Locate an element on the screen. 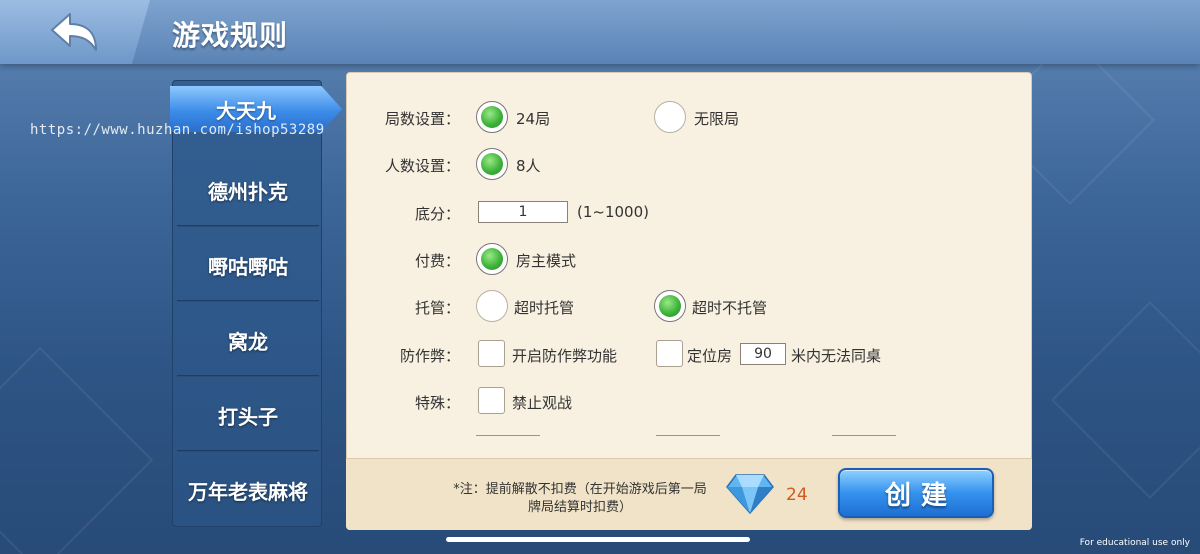 The height and width of the screenshot is (554, 1200). rounds-24-radio is located at coordinates (492, 117).